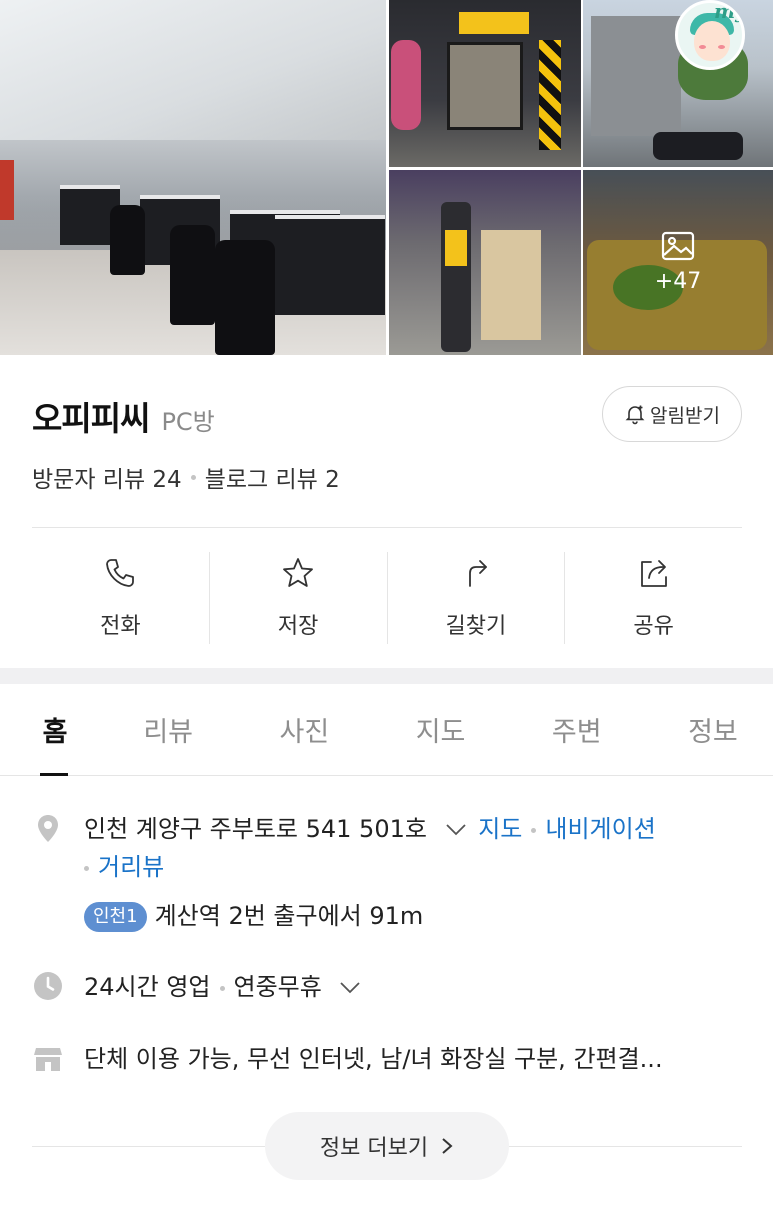  I want to click on place-title: 오피피씨 PC방, so click(123, 416).